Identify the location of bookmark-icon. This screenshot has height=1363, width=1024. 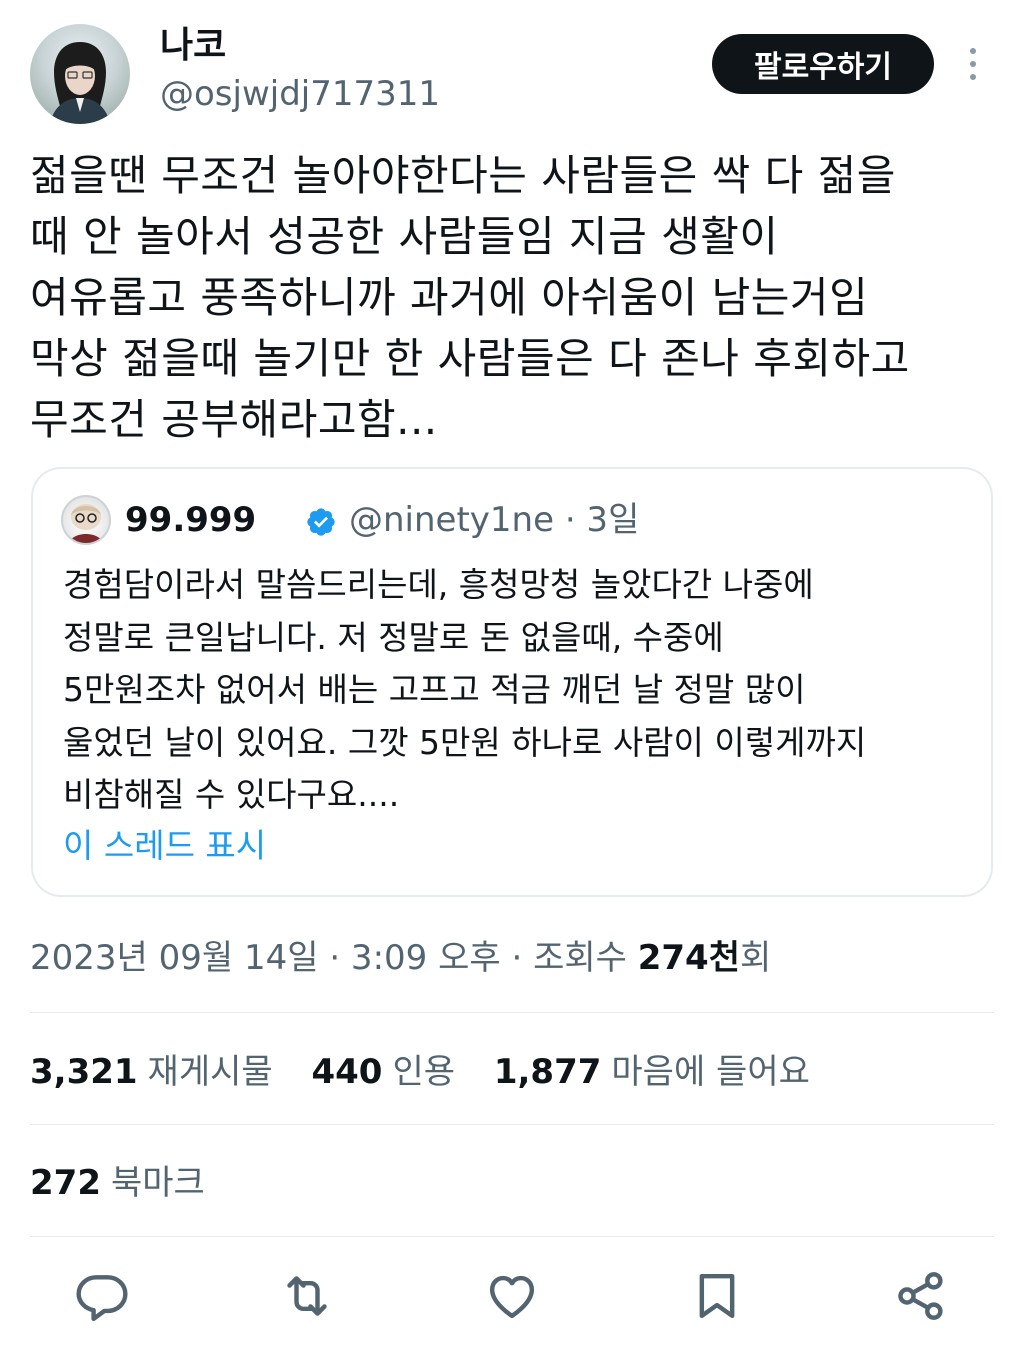
(717, 1296).